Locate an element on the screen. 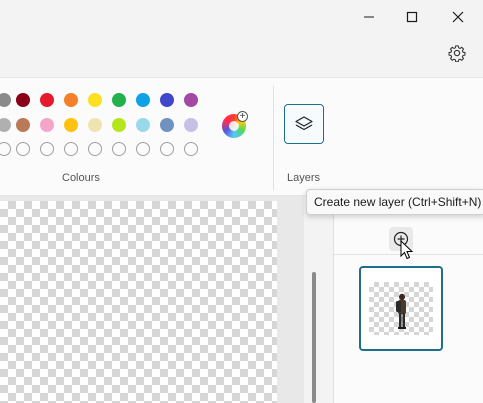 The image size is (483, 403). plus-icon: + is located at coordinates (242, 116).